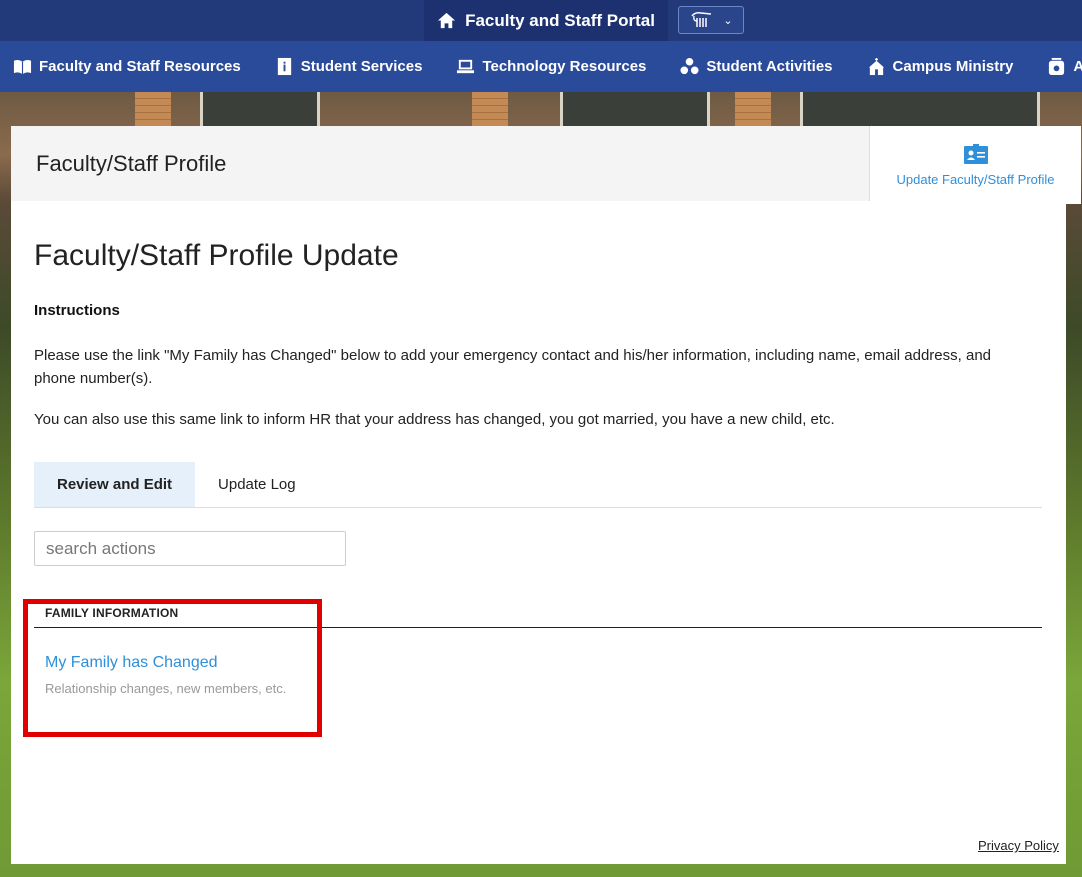  Describe the element at coordinates (440, 163) in the screenshot. I see `page-header: Faculty/Staff Profile` at that location.